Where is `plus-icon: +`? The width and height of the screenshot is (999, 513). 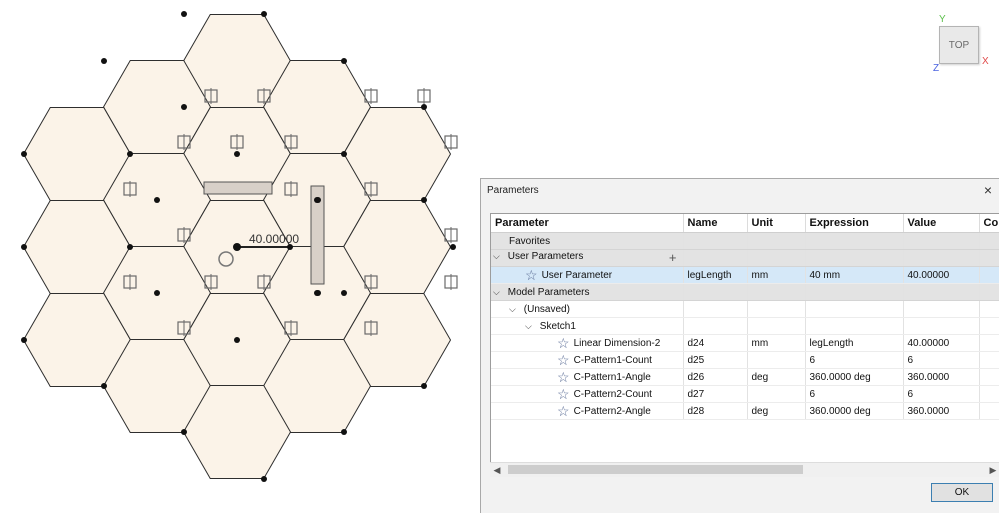 plus-icon: + is located at coordinates (673, 258).